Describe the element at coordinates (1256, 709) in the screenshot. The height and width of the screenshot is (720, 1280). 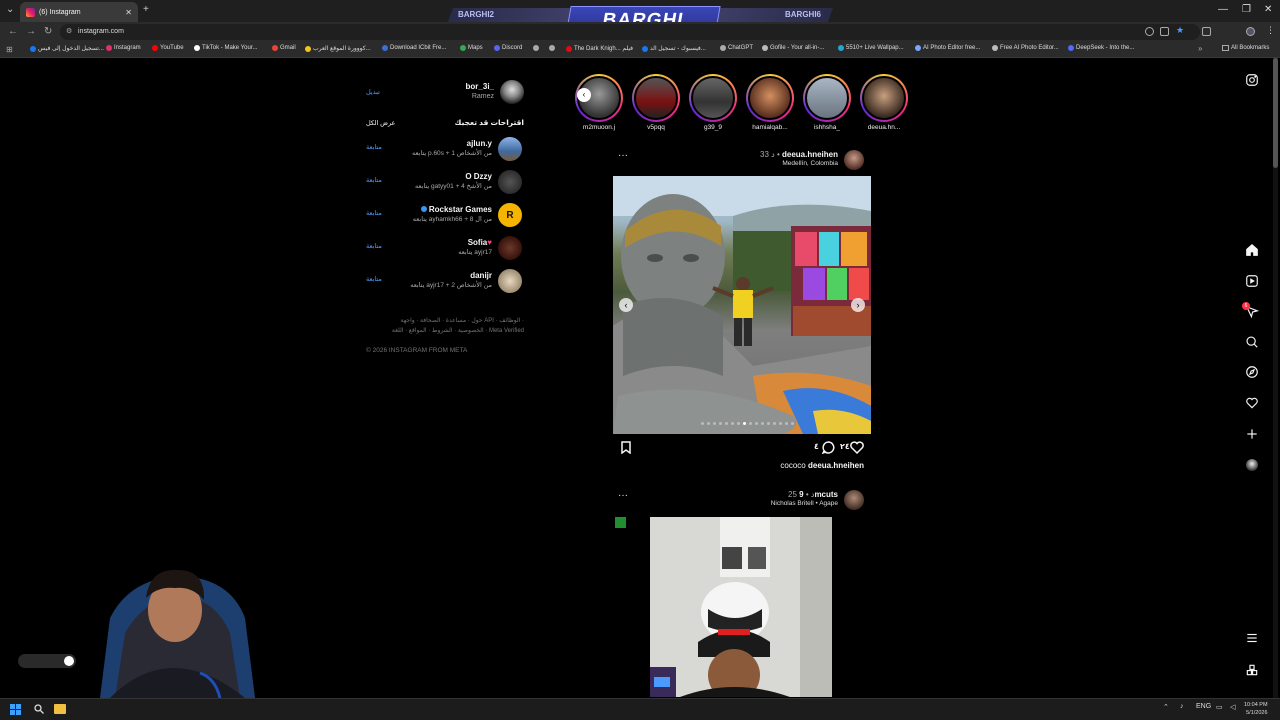
I see `clock: 10:04 PM 5/1/2026` at that location.